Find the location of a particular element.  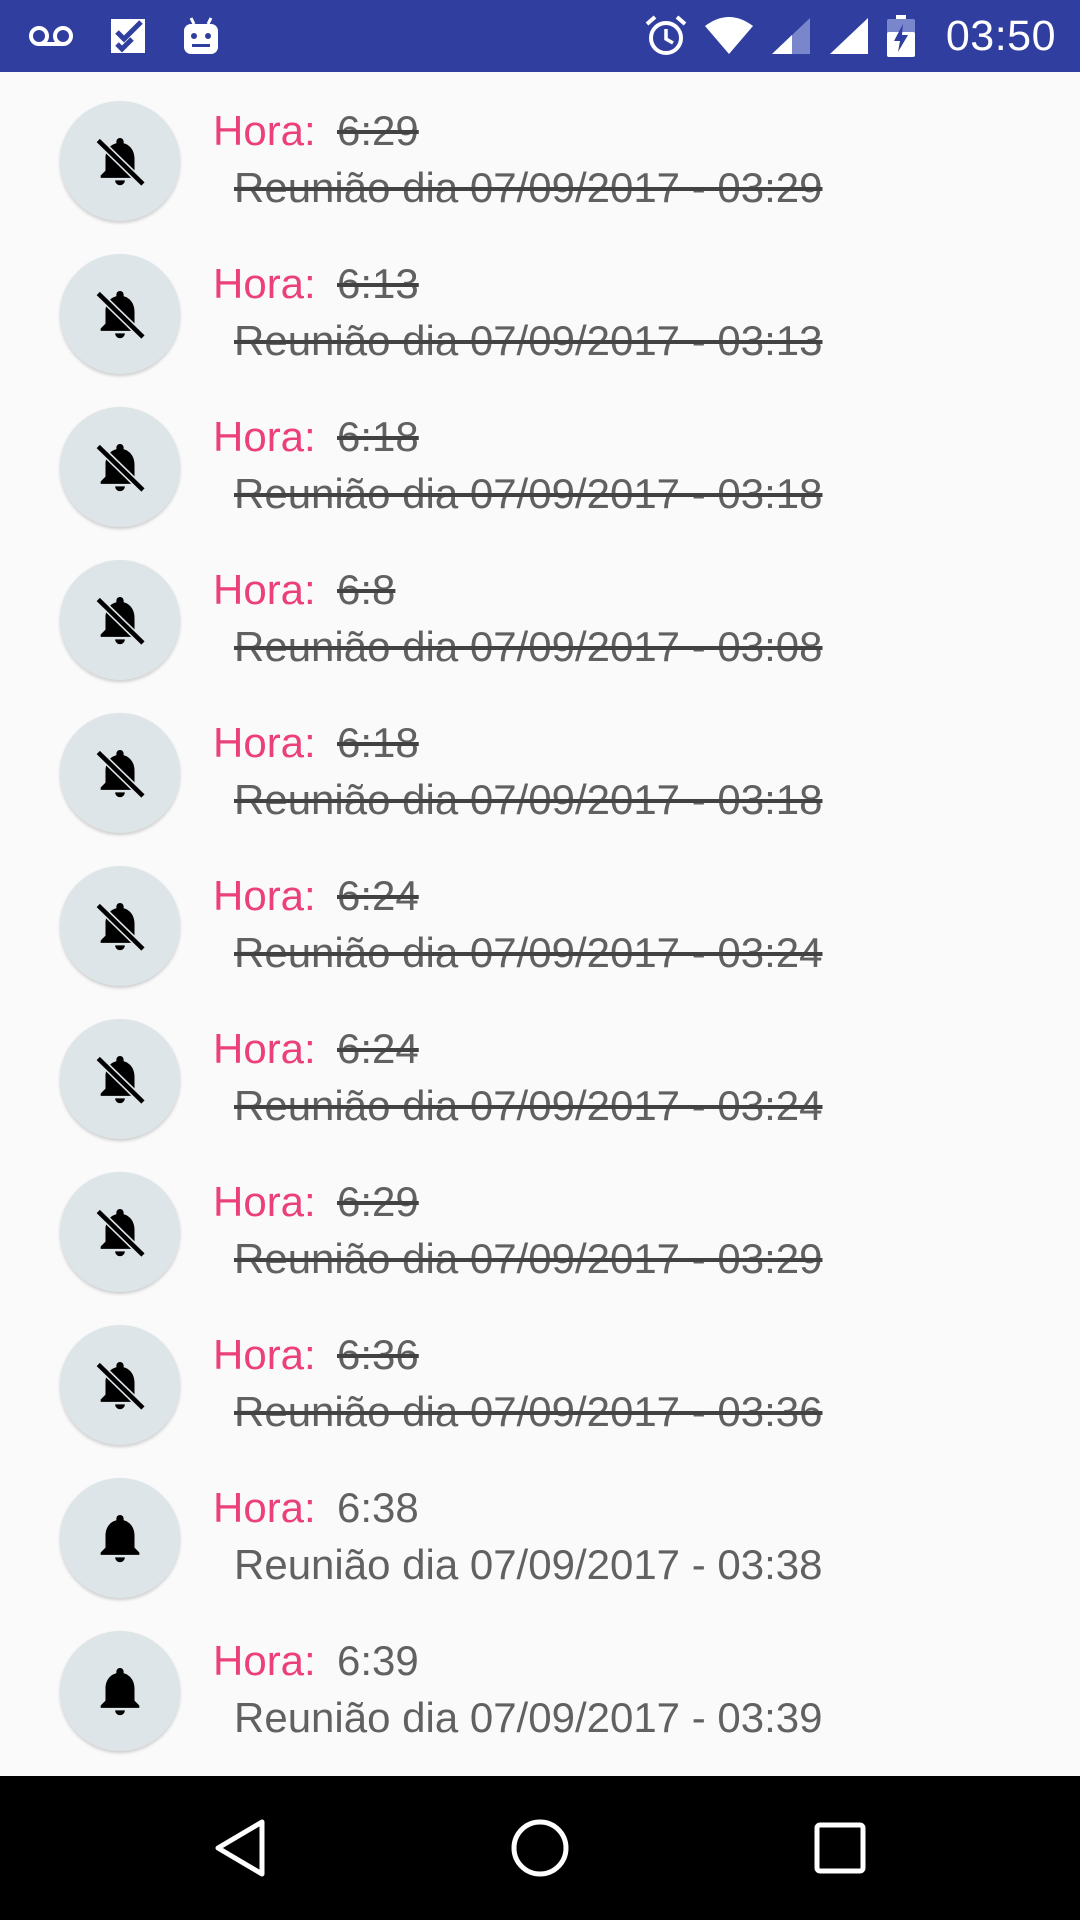

hora-value: 6:39 is located at coordinates (378, 1660).